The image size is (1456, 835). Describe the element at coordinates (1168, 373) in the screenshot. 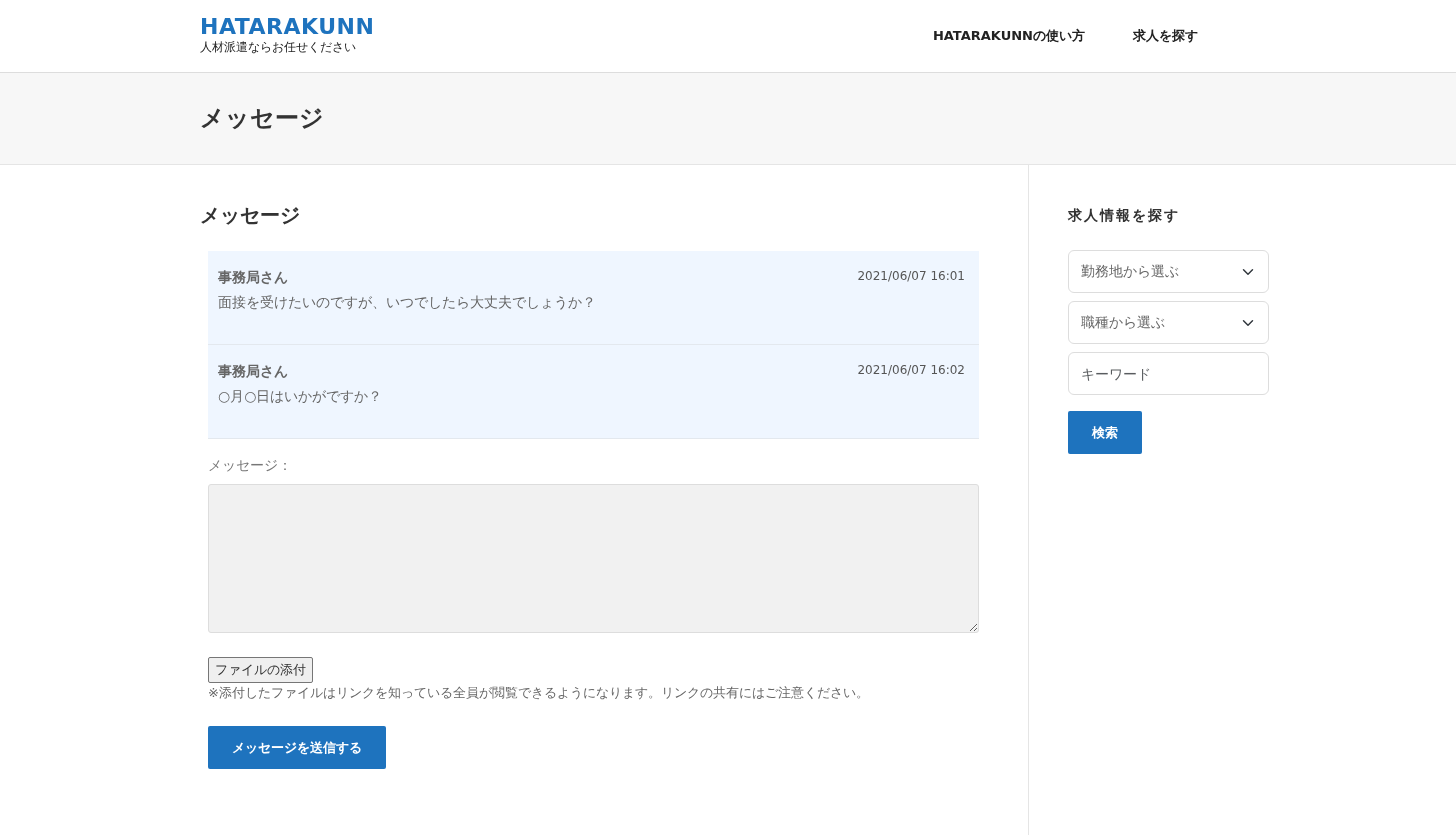

I see `keyword-field: キーワード` at that location.